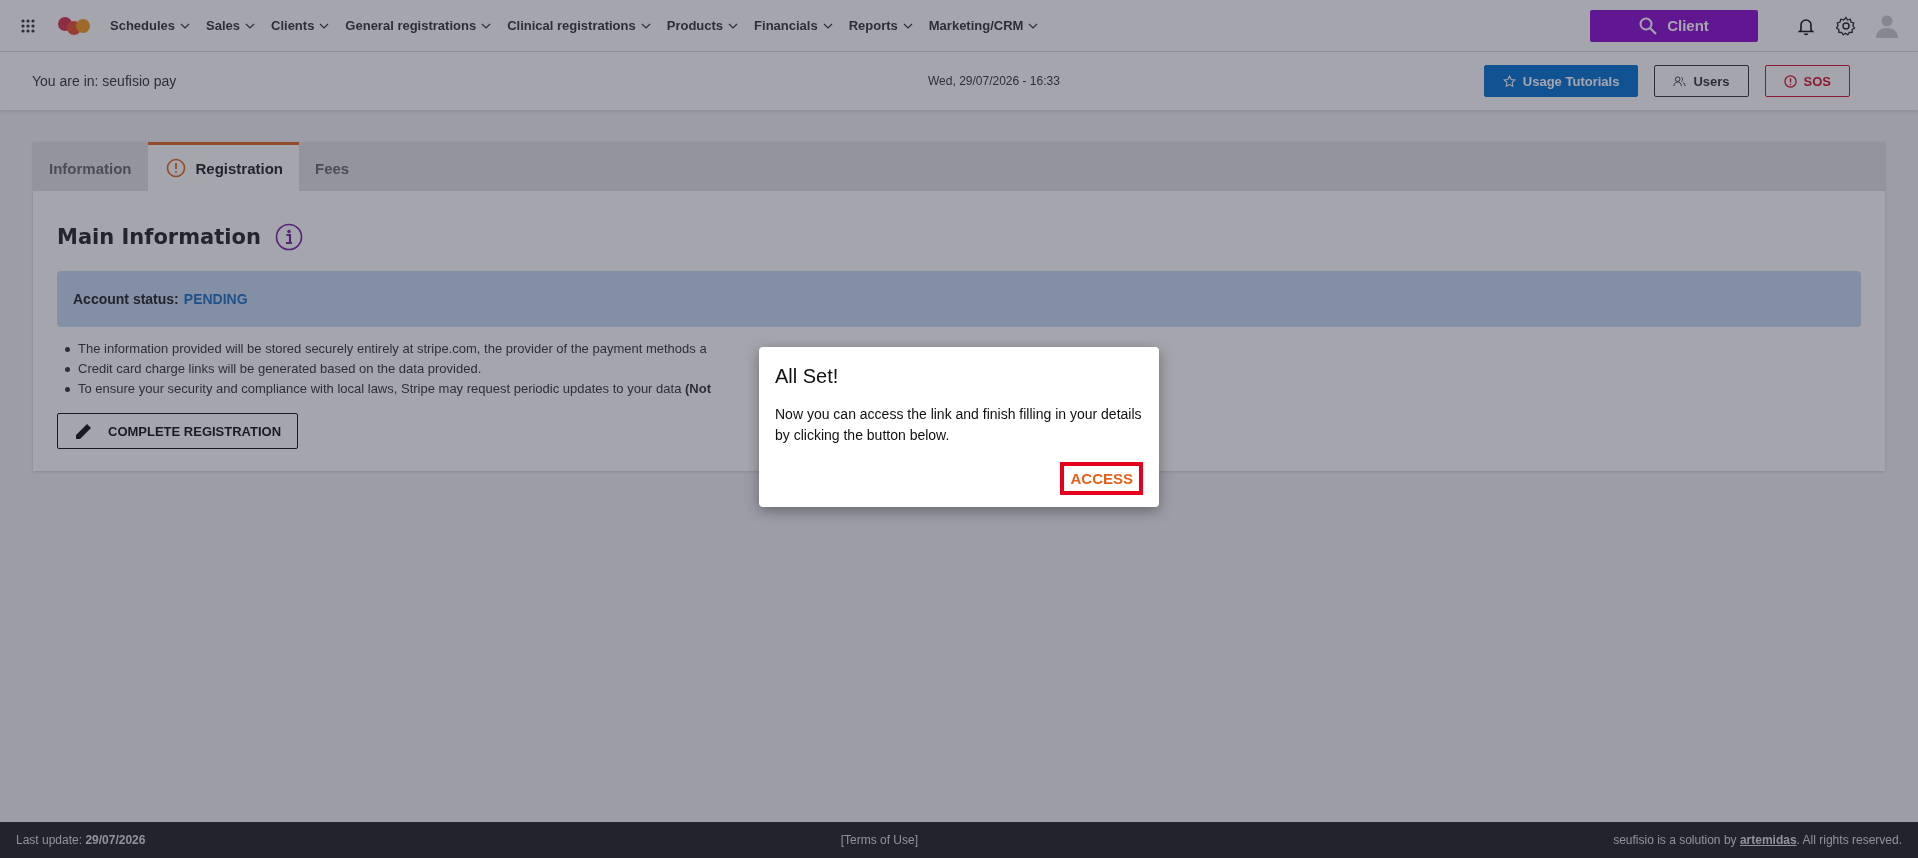 The image size is (1918, 858). Describe the element at coordinates (126, 299) in the screenshot. I see `status-label: Account status:` at that location.